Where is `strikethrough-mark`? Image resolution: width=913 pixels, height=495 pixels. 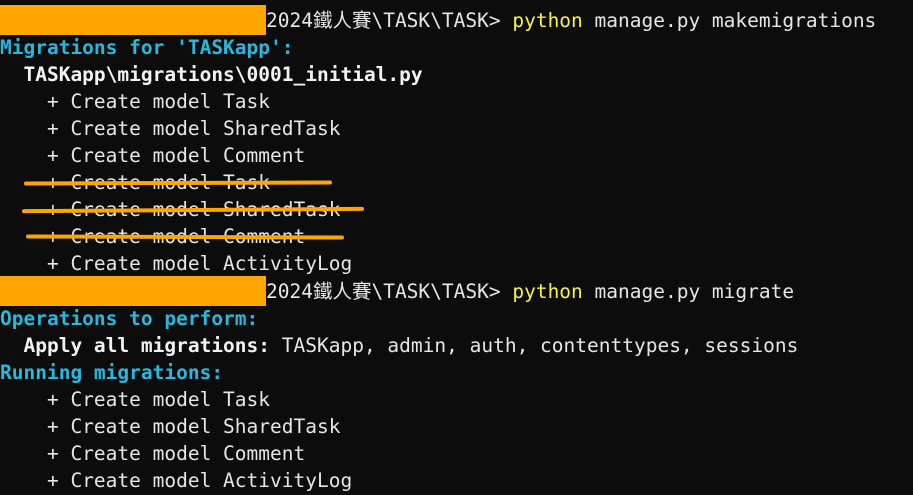 strikethrough-mark is located at coordinates (178, 183).